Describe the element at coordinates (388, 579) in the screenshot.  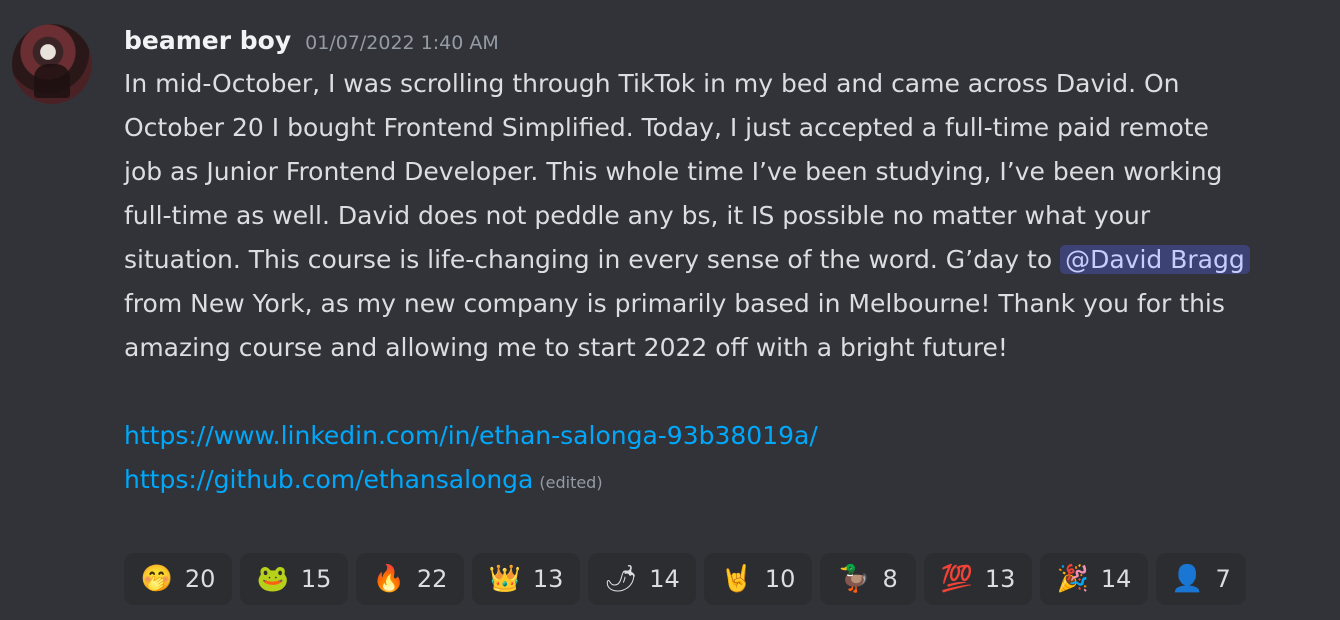
I see `fire-icon: 🔥` at that location.